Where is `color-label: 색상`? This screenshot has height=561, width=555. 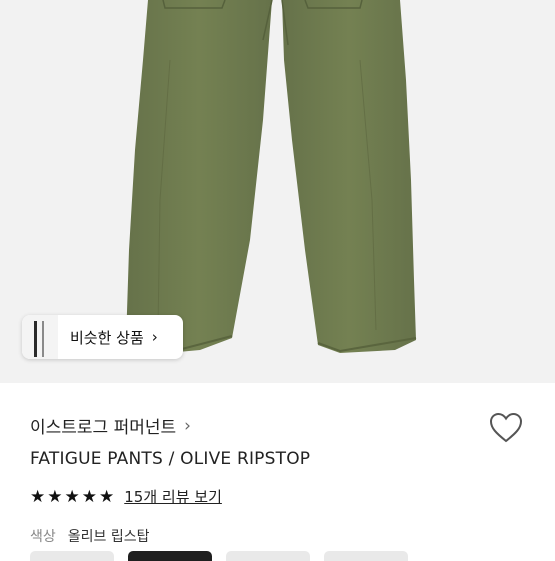 color-label: 색상 is located at coordinates (43, 537).